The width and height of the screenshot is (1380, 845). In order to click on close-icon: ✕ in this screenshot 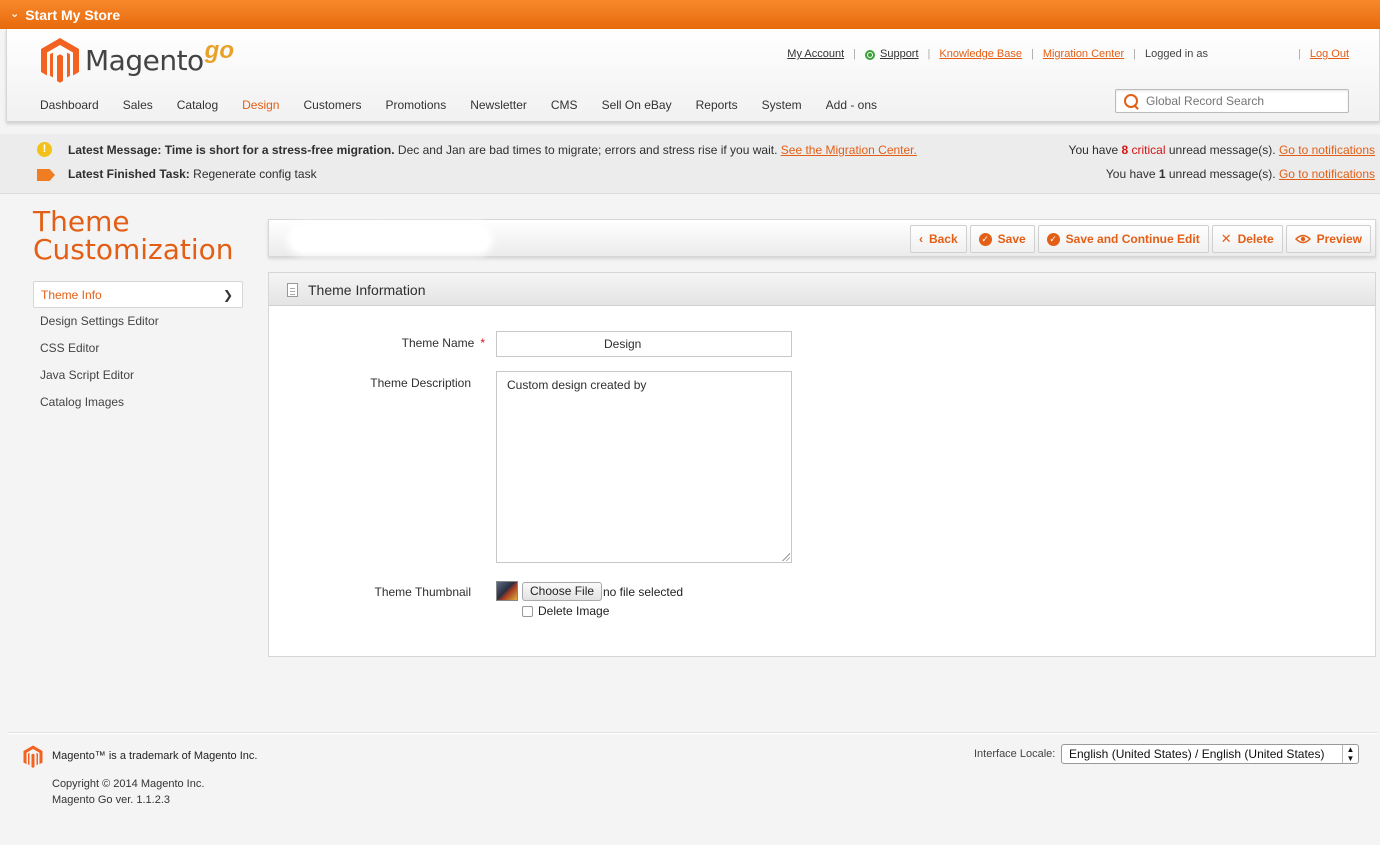, I will do `click(1226, 238)`.